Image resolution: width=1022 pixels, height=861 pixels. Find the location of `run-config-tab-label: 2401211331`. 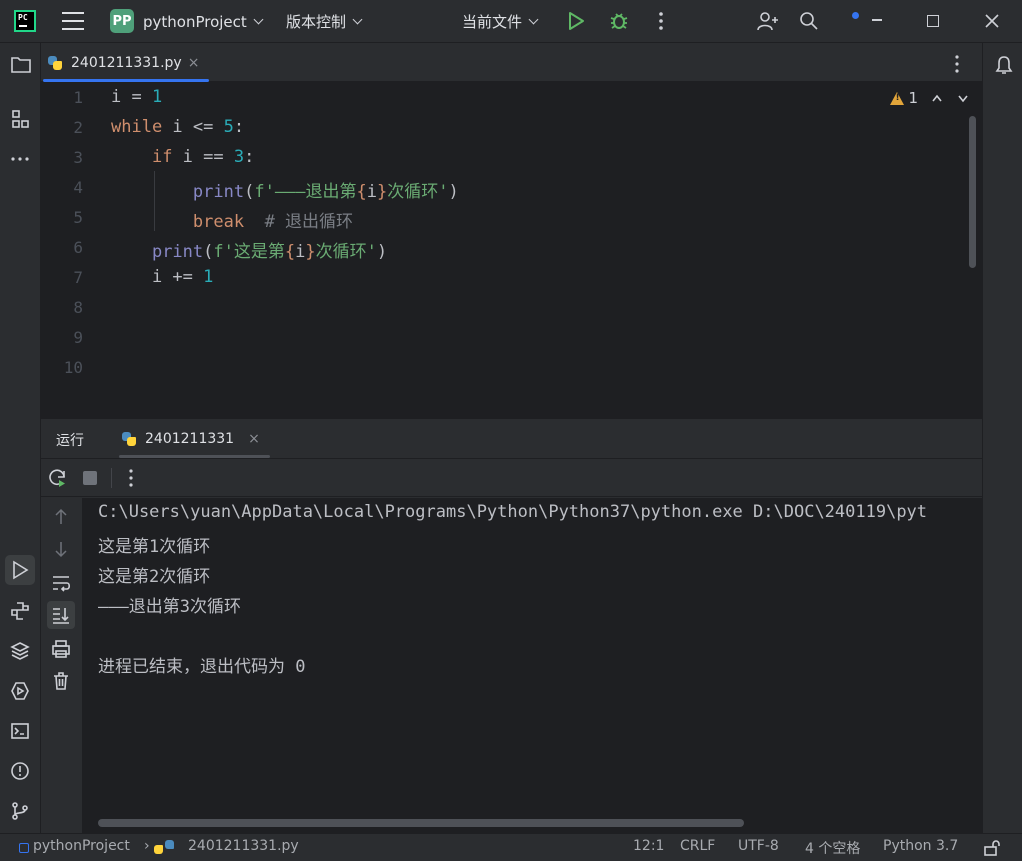

run-config-tab-label: 2401211331 is located at coordinates (190, 439).